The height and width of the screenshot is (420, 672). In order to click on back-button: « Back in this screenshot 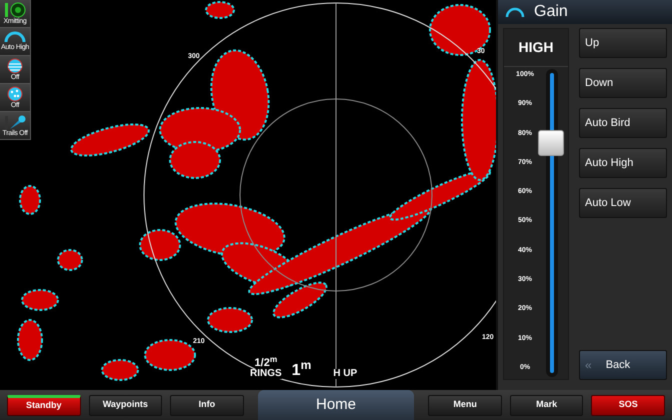, I will do `click(623, 365)`.